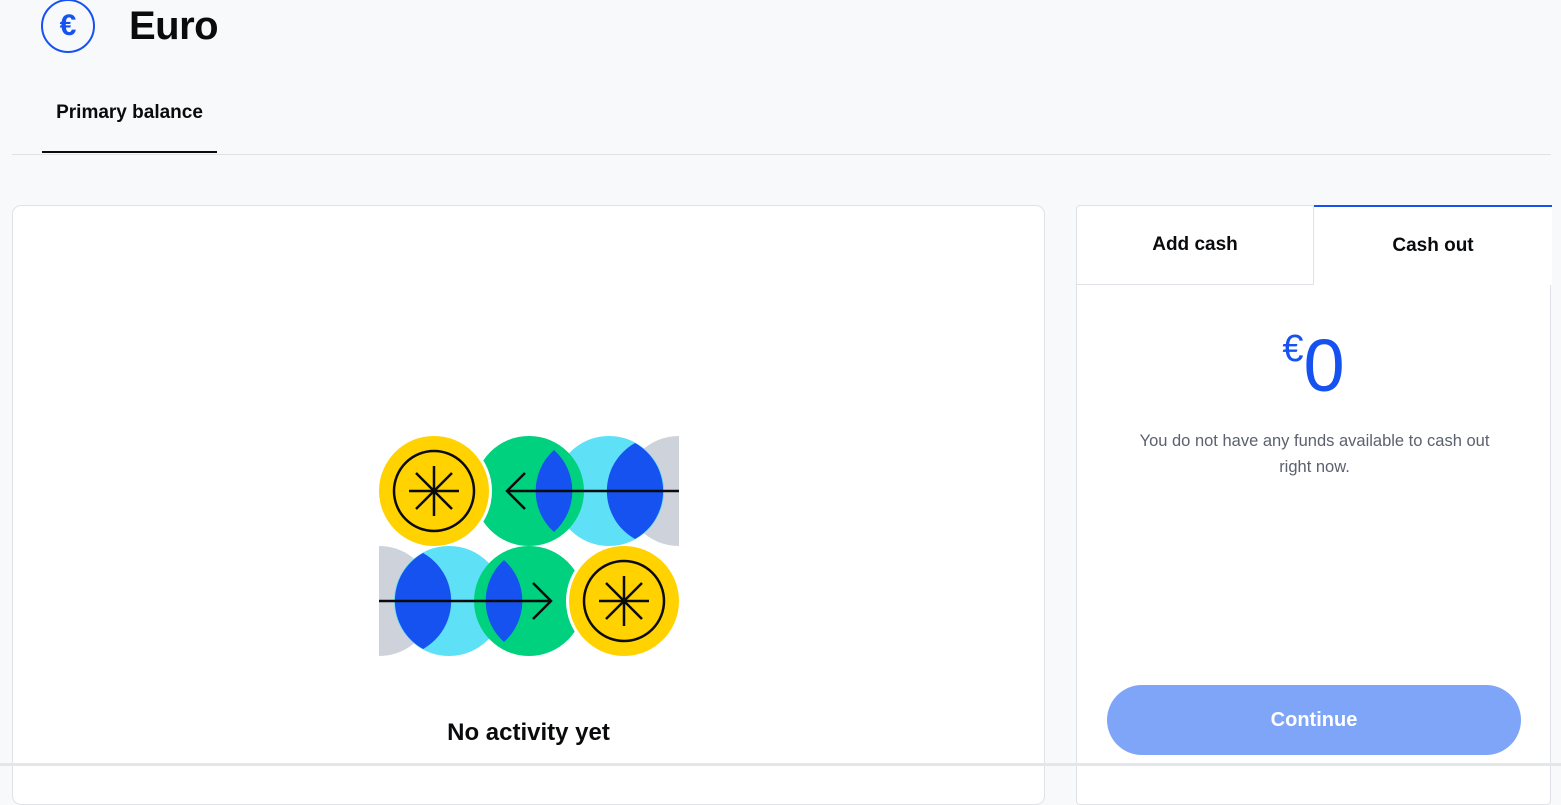  Describe the element at coordinates (68, 26) in the screenshot. I see `euro-icon: €` at that location.